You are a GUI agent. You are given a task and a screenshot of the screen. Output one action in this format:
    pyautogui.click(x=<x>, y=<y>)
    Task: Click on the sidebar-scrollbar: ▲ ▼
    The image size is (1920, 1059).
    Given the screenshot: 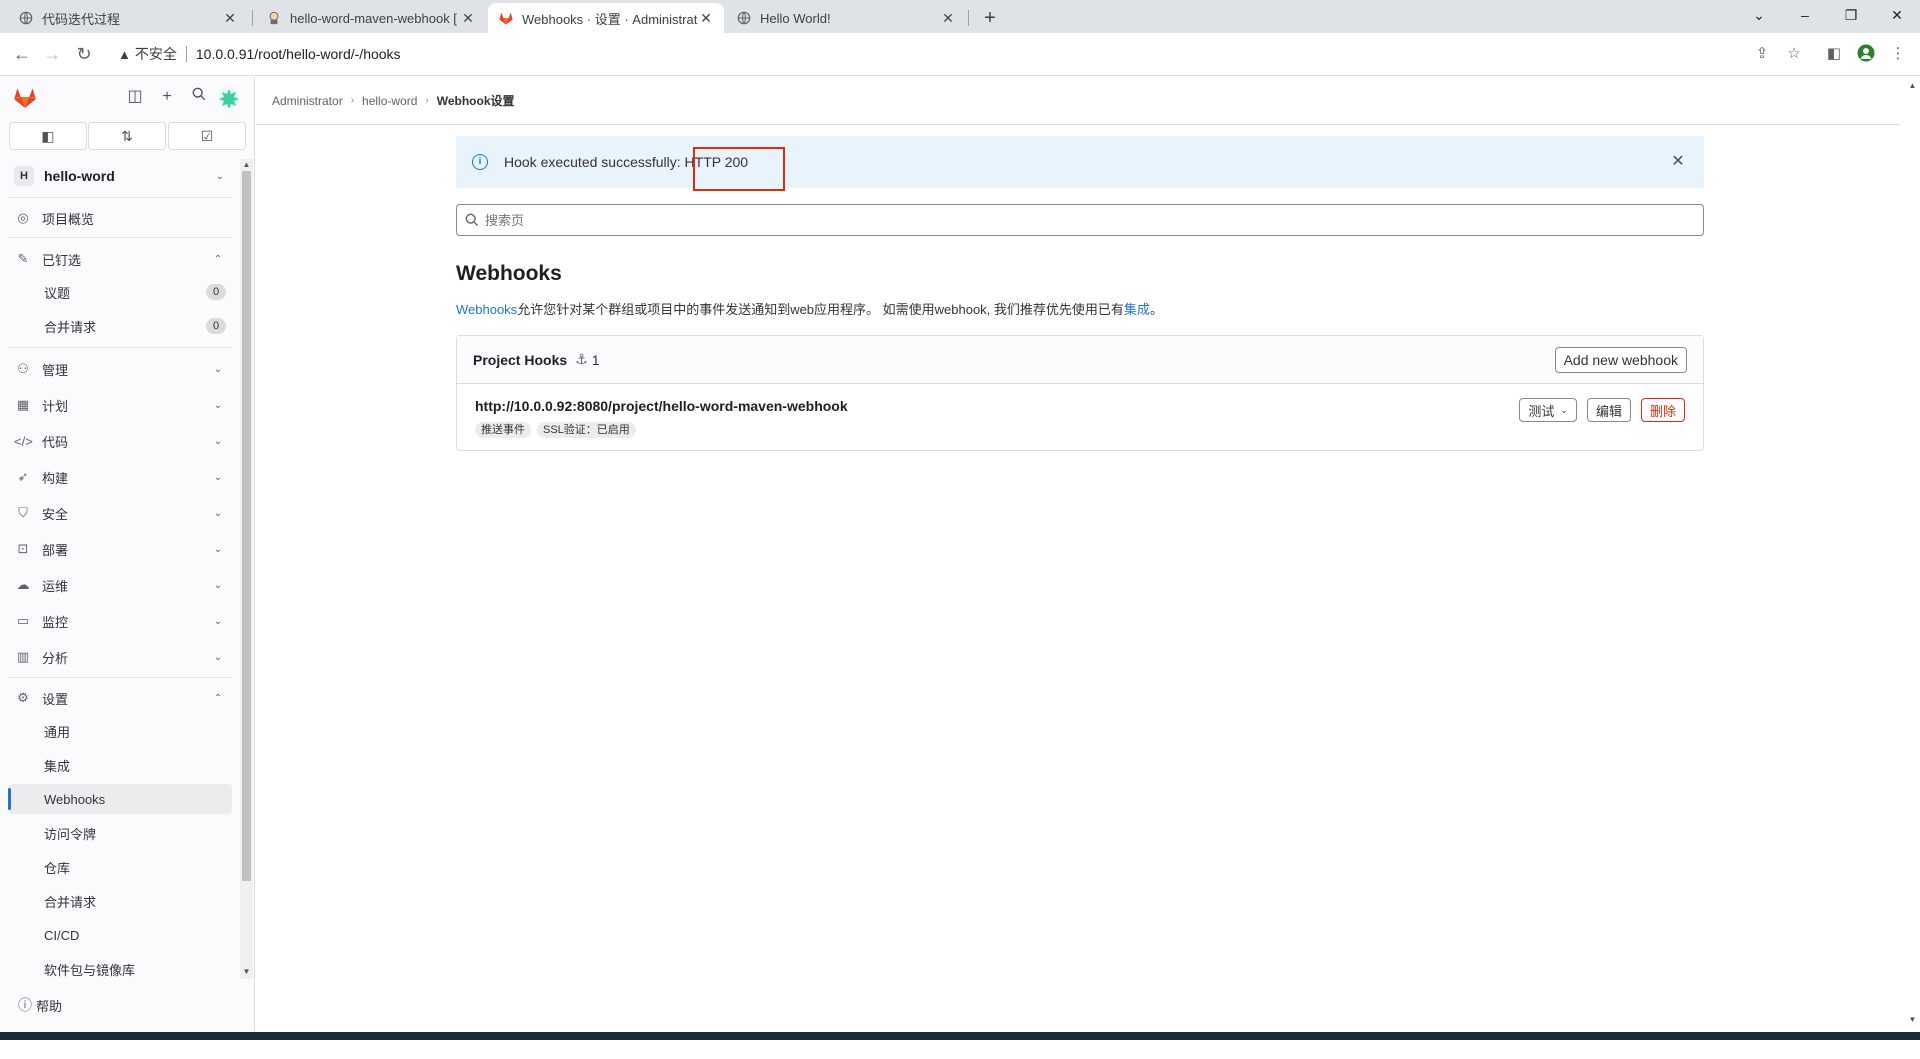 What is the action you would take?
    pyautogui.click(x=246, y=569)
    